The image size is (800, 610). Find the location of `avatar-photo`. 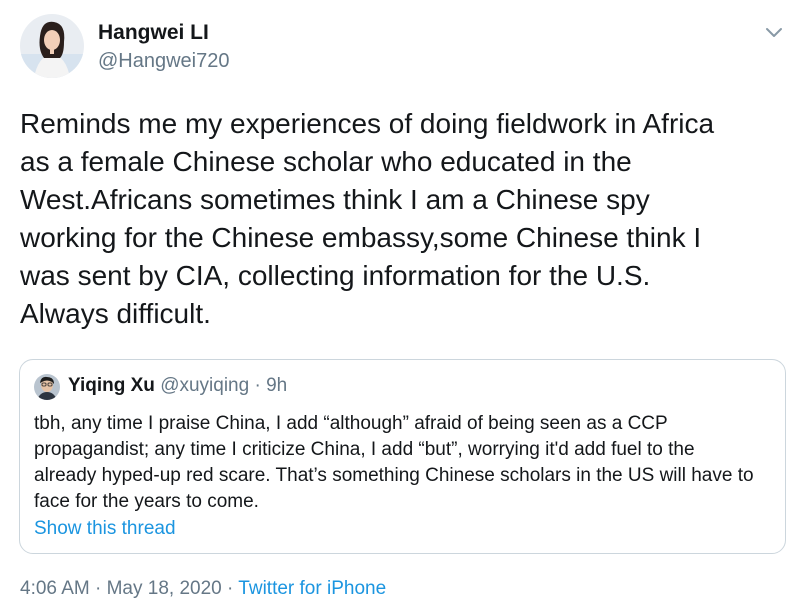

avatar-photo is located at coordinates (52, 46).